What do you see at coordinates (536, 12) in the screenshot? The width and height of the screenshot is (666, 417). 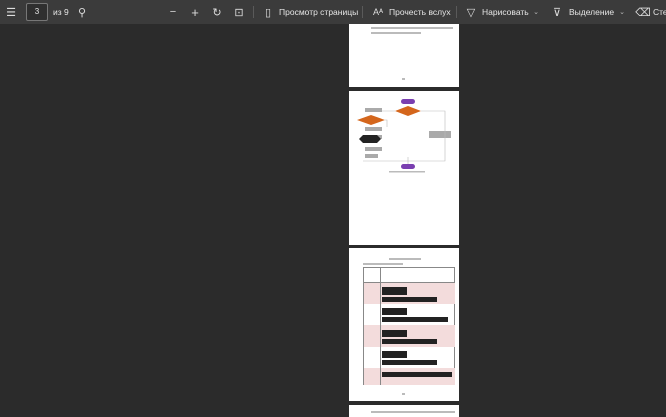 I see `draw-chevron-down-icon: ⌄` at bounding box center [536, 12].